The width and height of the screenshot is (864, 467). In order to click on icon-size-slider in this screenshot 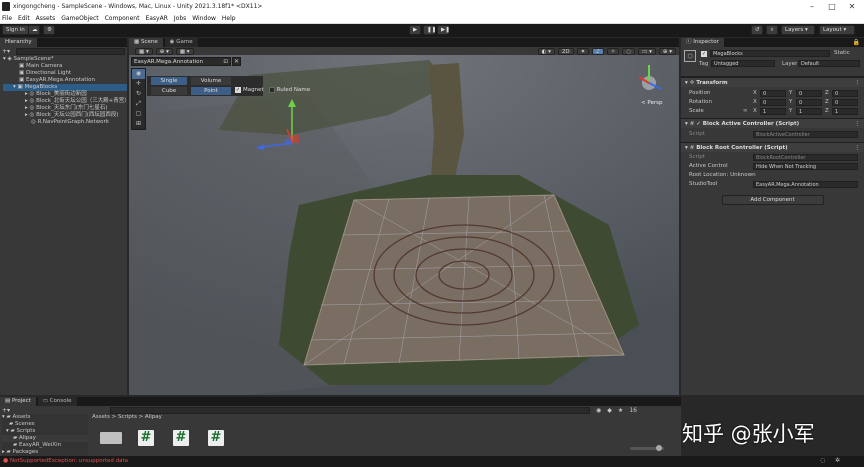, I will do `click(647, 448)`.